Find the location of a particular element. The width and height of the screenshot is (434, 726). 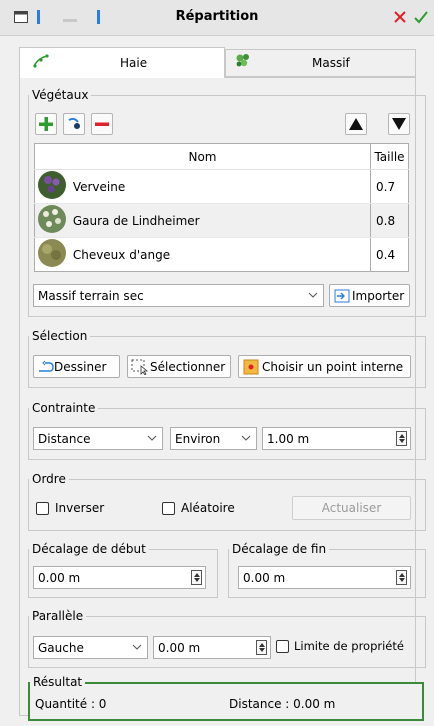

constraint-mode-value: Distance is located at coordinates (64, 439).